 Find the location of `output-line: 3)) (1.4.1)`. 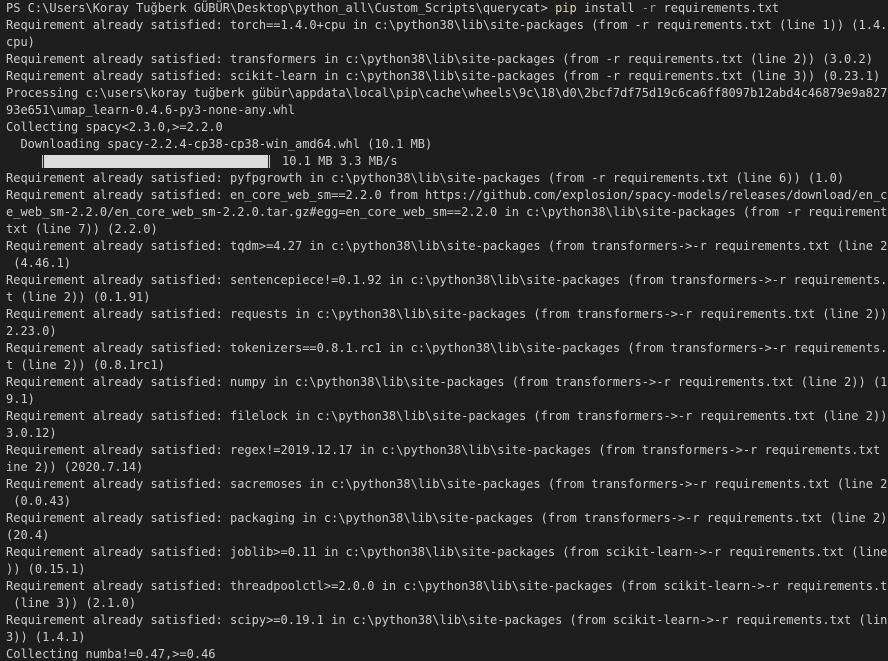

output-line: 3)) (1.4.1) is located at coordinates (46, 637).